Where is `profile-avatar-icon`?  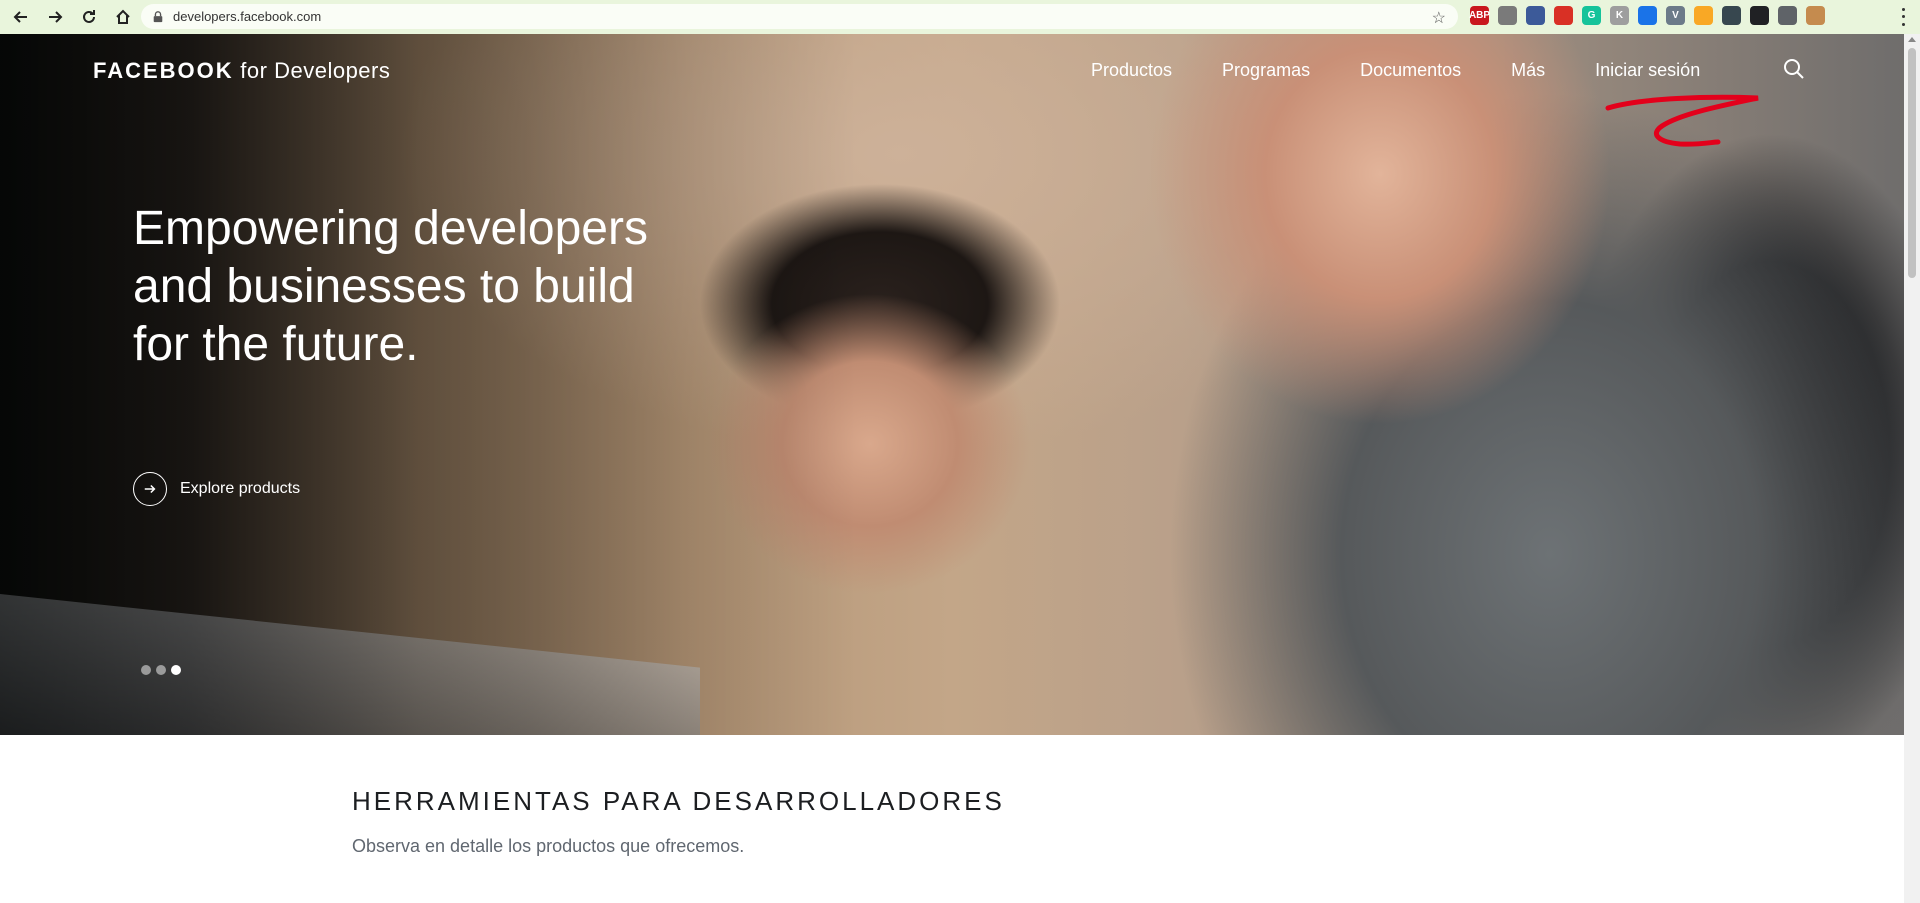 profile-avatar-icon is located at coordinates (1815, 15).